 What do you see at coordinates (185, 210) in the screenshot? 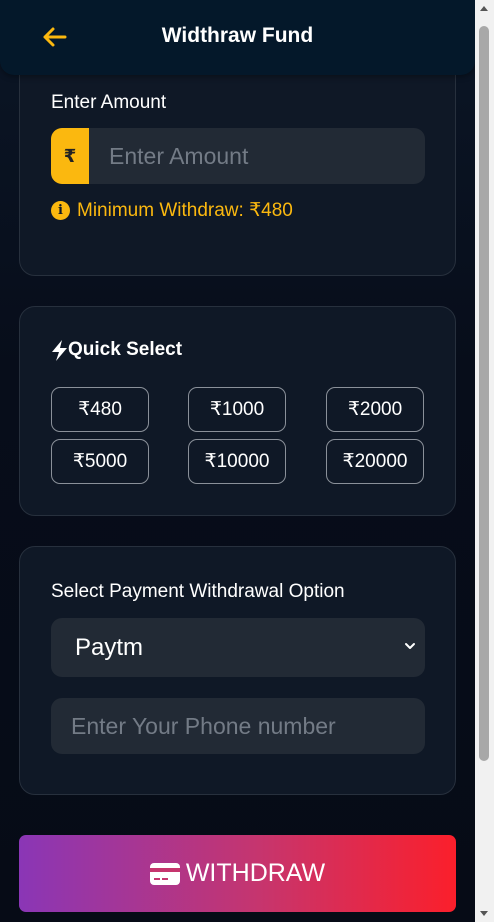
I see `minimum-withdraw-text: Minimum Withdraw: ₹480` at bounding box center [185, 210].